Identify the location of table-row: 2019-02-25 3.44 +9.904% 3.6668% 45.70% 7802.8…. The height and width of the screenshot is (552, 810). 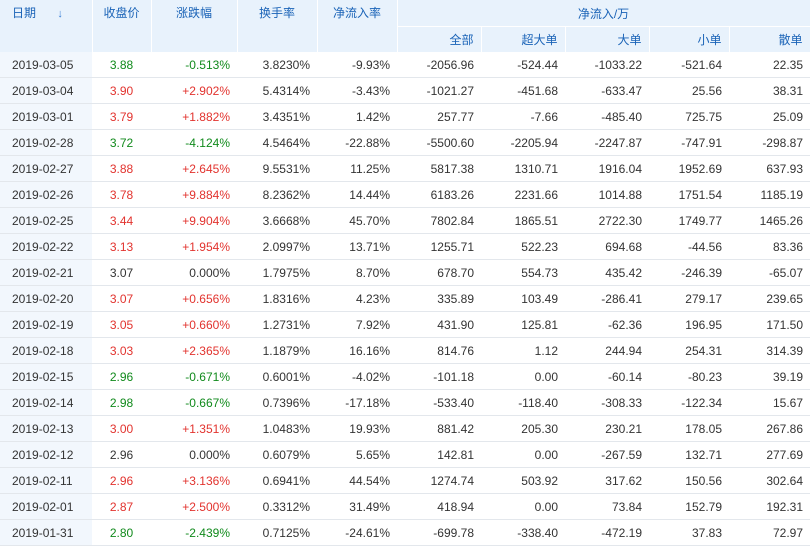
(405, 220).